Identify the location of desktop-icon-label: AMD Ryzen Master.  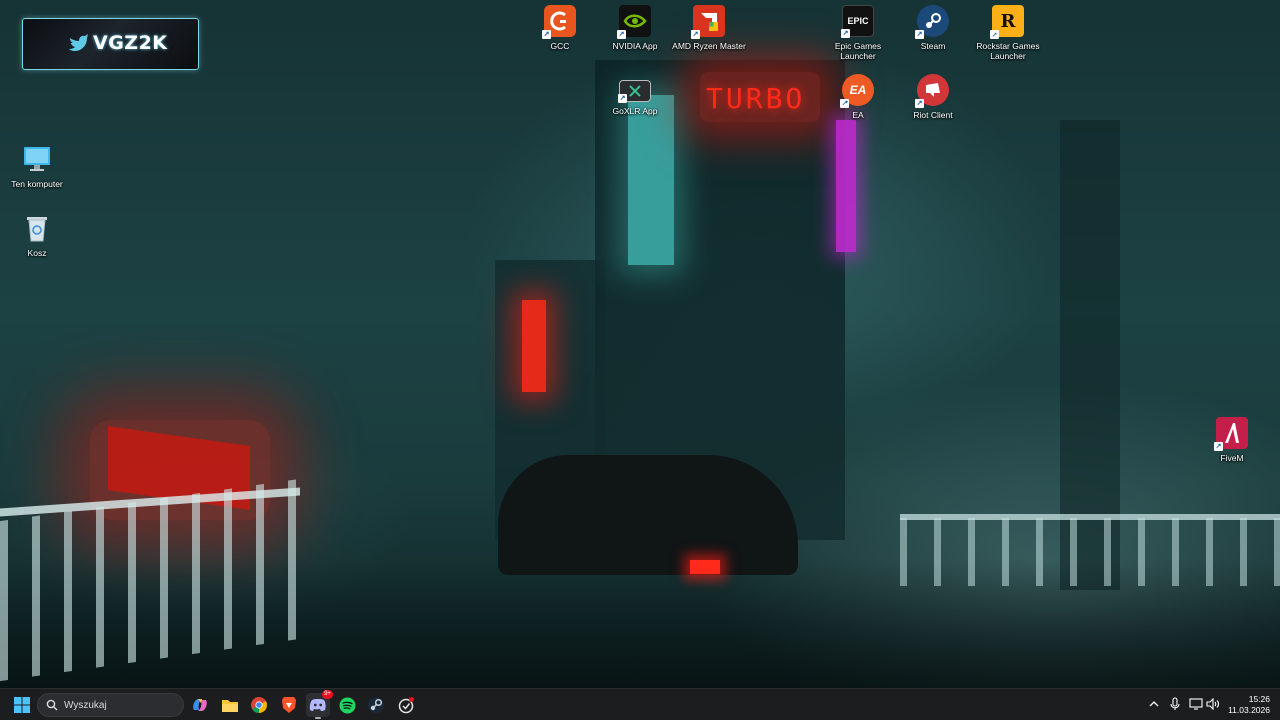
(709, 46).